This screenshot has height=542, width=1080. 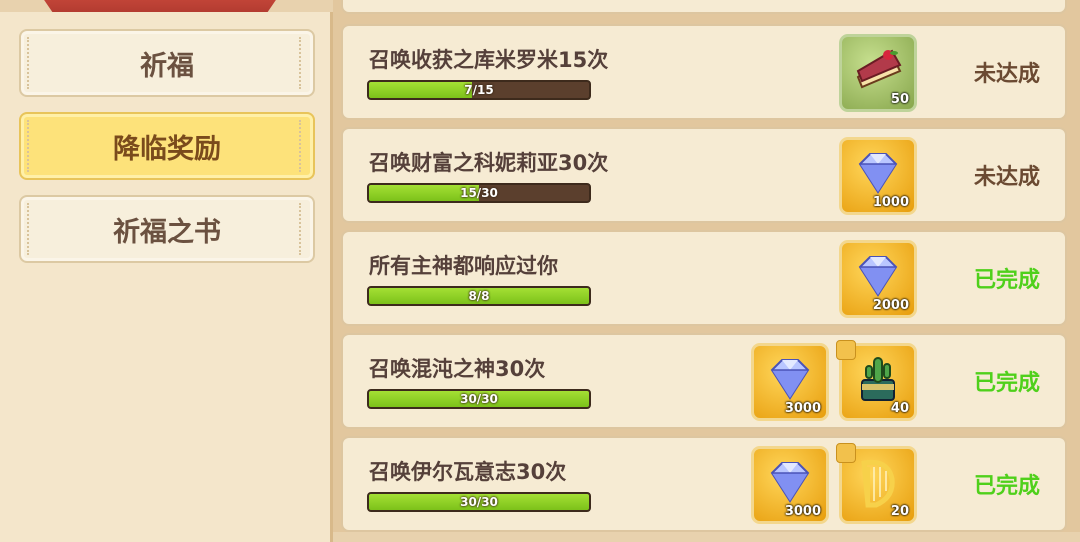 I want to click on quest-row: 所有主神都响应过你 8/8 2000 已完成, so click(x=704, y=278).